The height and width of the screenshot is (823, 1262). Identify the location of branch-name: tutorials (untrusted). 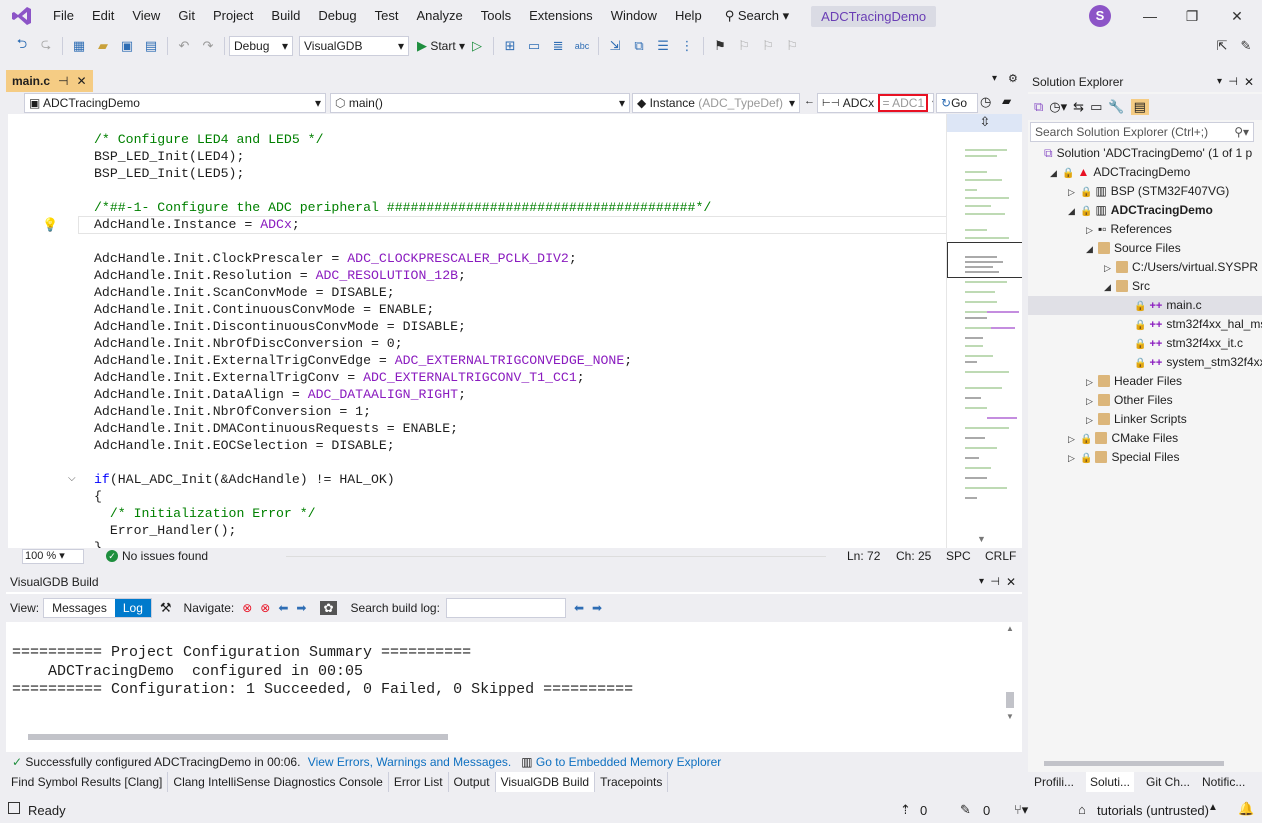
(1153, 810).